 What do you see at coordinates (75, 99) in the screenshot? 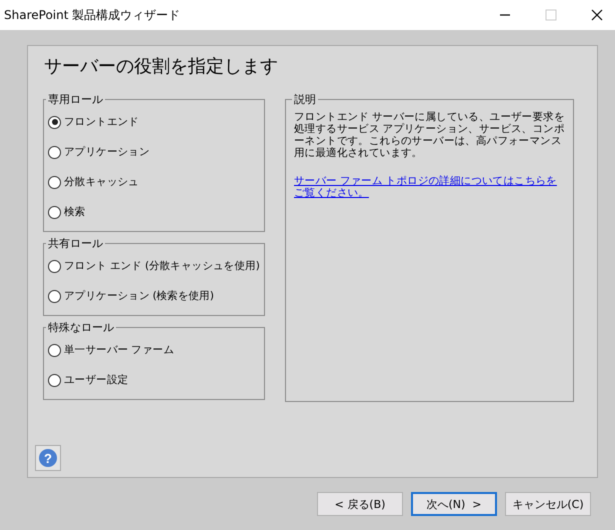
I see `group-title: 専用ロール` at bounding box center [75, 99].